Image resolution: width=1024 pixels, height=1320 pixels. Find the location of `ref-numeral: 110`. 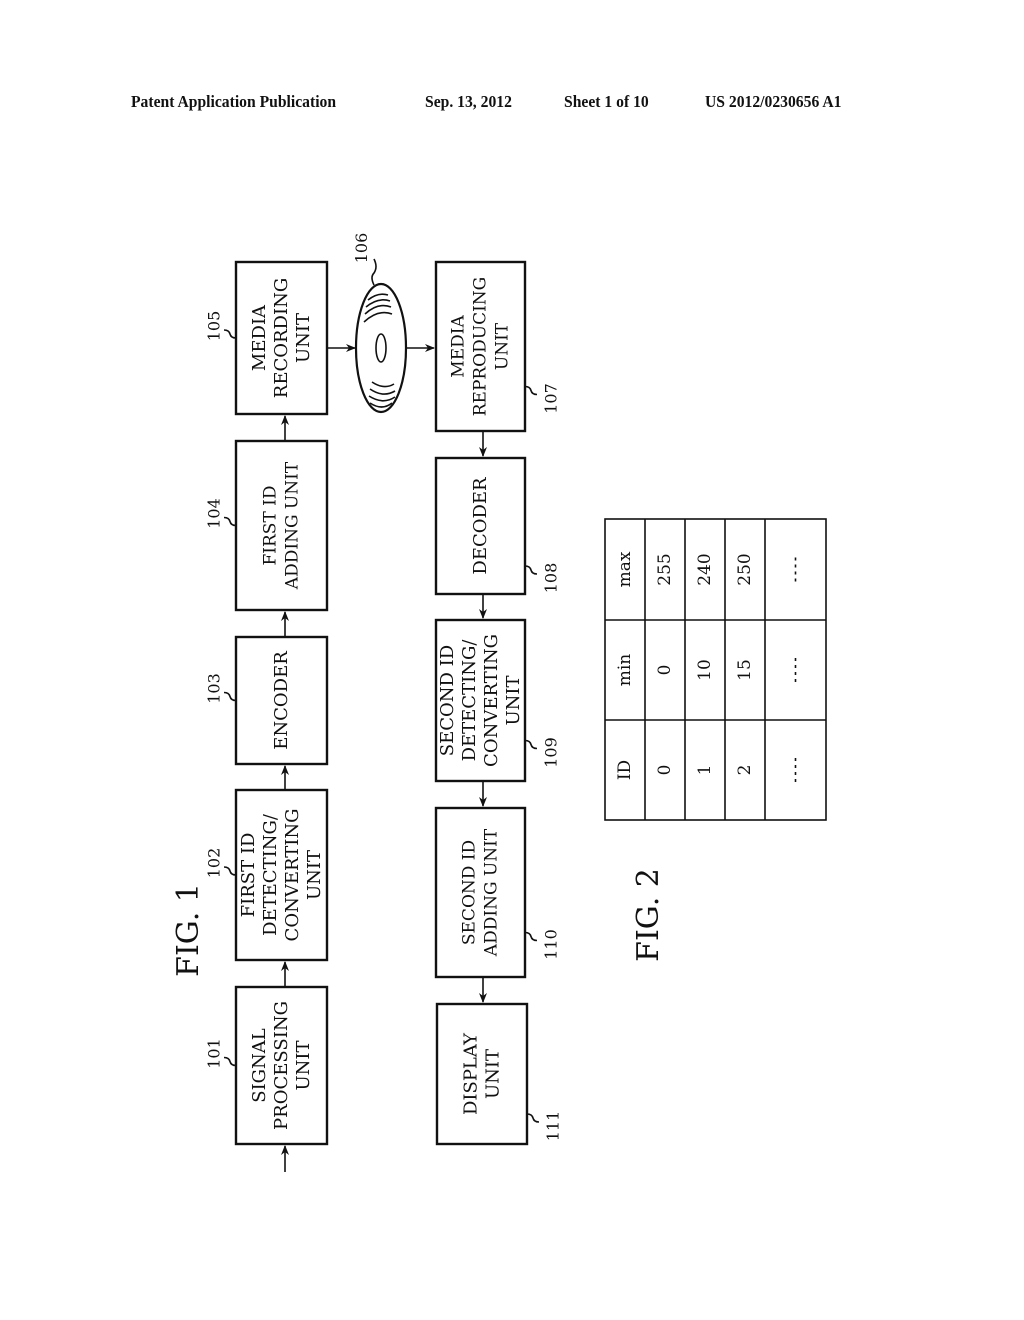

ref-numeral: 110 is located at coordinates (551, 944).